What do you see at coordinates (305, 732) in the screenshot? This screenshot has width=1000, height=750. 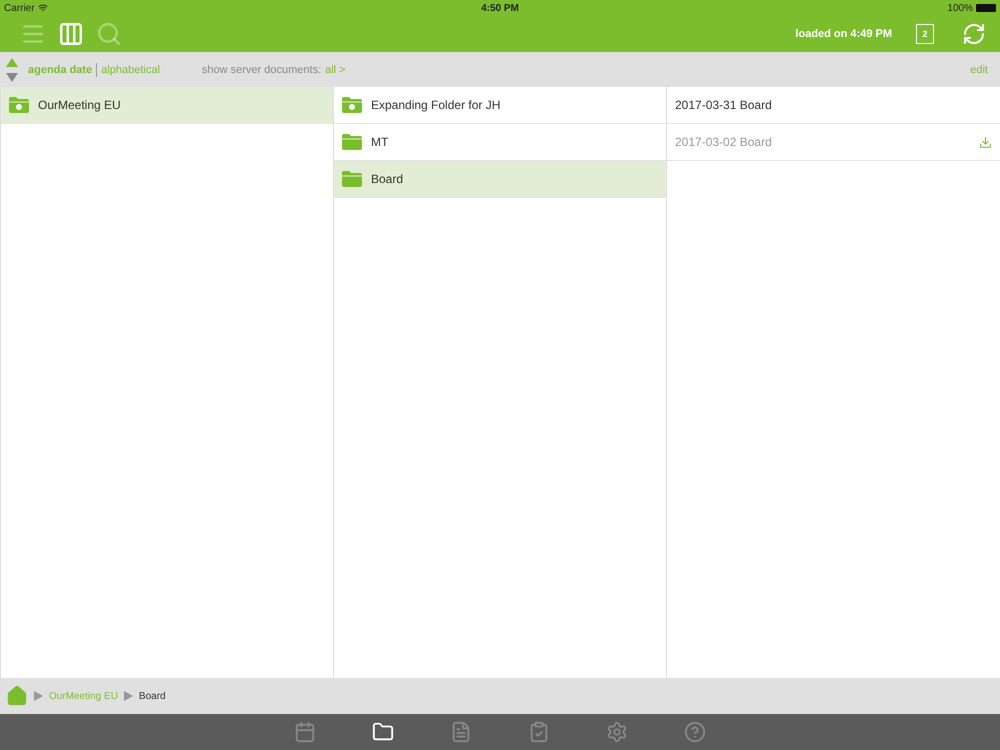 I see `calendar-tab` at bounding box center [305, 732].